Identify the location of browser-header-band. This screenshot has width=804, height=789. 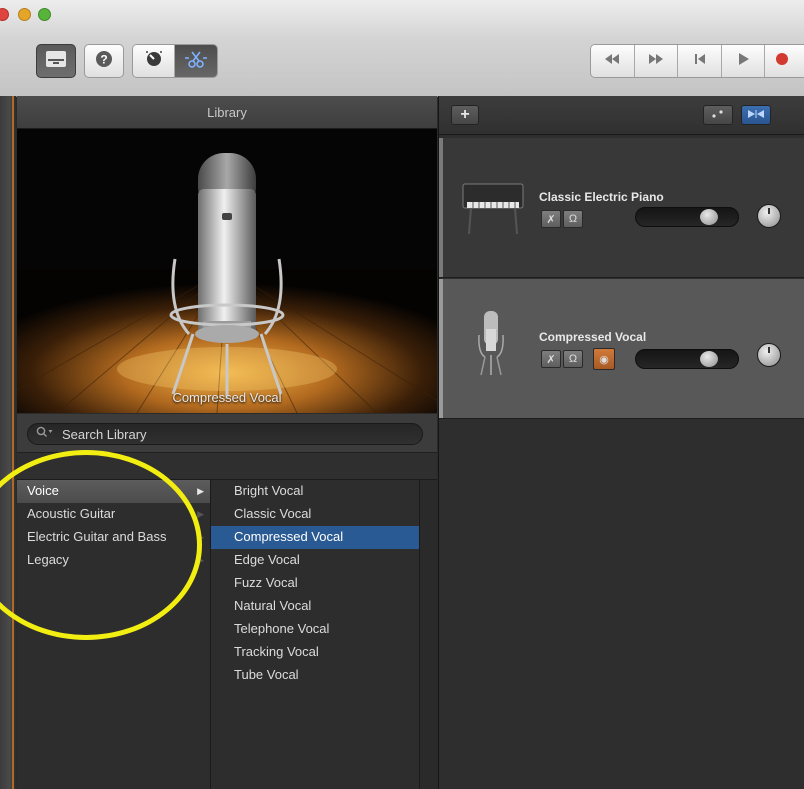
(227, 466).